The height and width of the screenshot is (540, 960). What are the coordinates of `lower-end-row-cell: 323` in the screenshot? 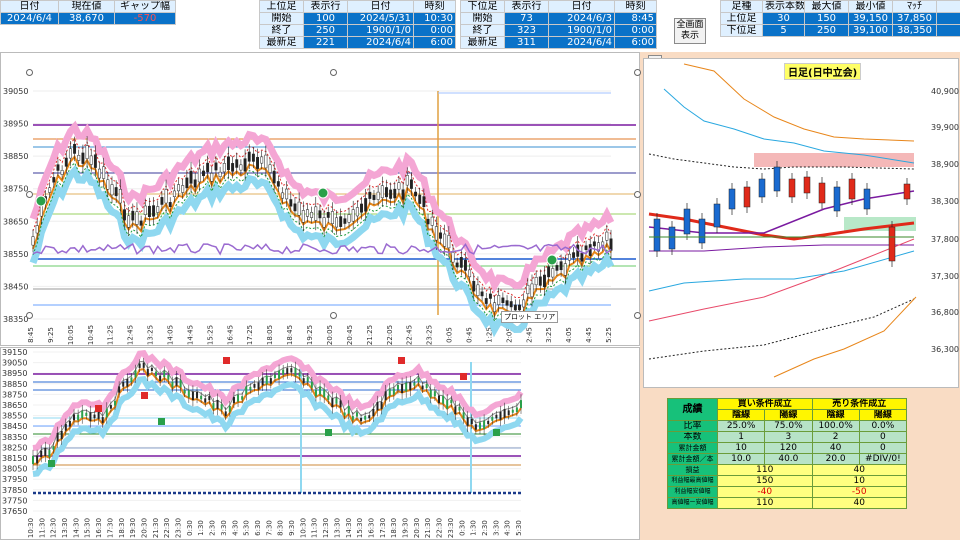 It's located at (526, 30).